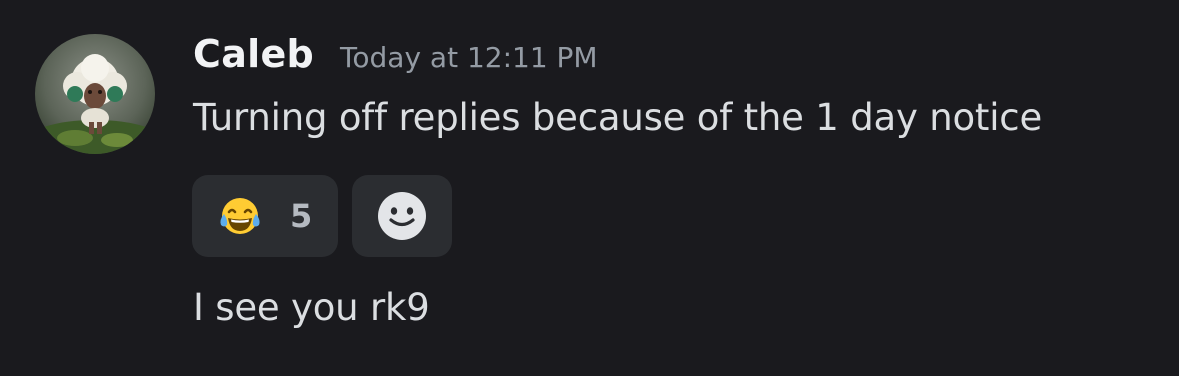 This screenshot has height=376, width=1179. Describe the element at coordinates (311, 307) in the screenshot. I see `followup-message-content: I see you rk9` at that location.